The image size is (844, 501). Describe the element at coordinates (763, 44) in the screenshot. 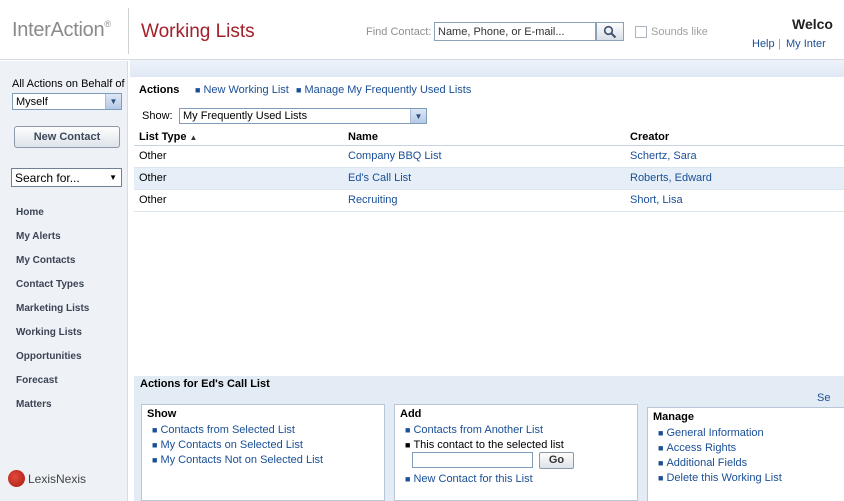

I see `help-link: Help` at that location.